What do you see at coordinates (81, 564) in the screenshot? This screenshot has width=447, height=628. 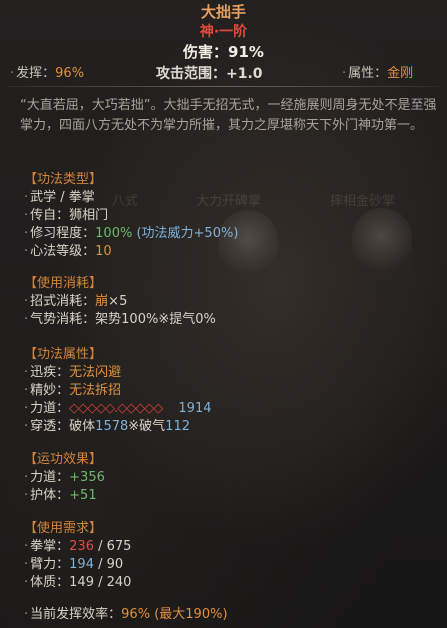 I see `arm-current: 194` at bounding box center [81, 564].